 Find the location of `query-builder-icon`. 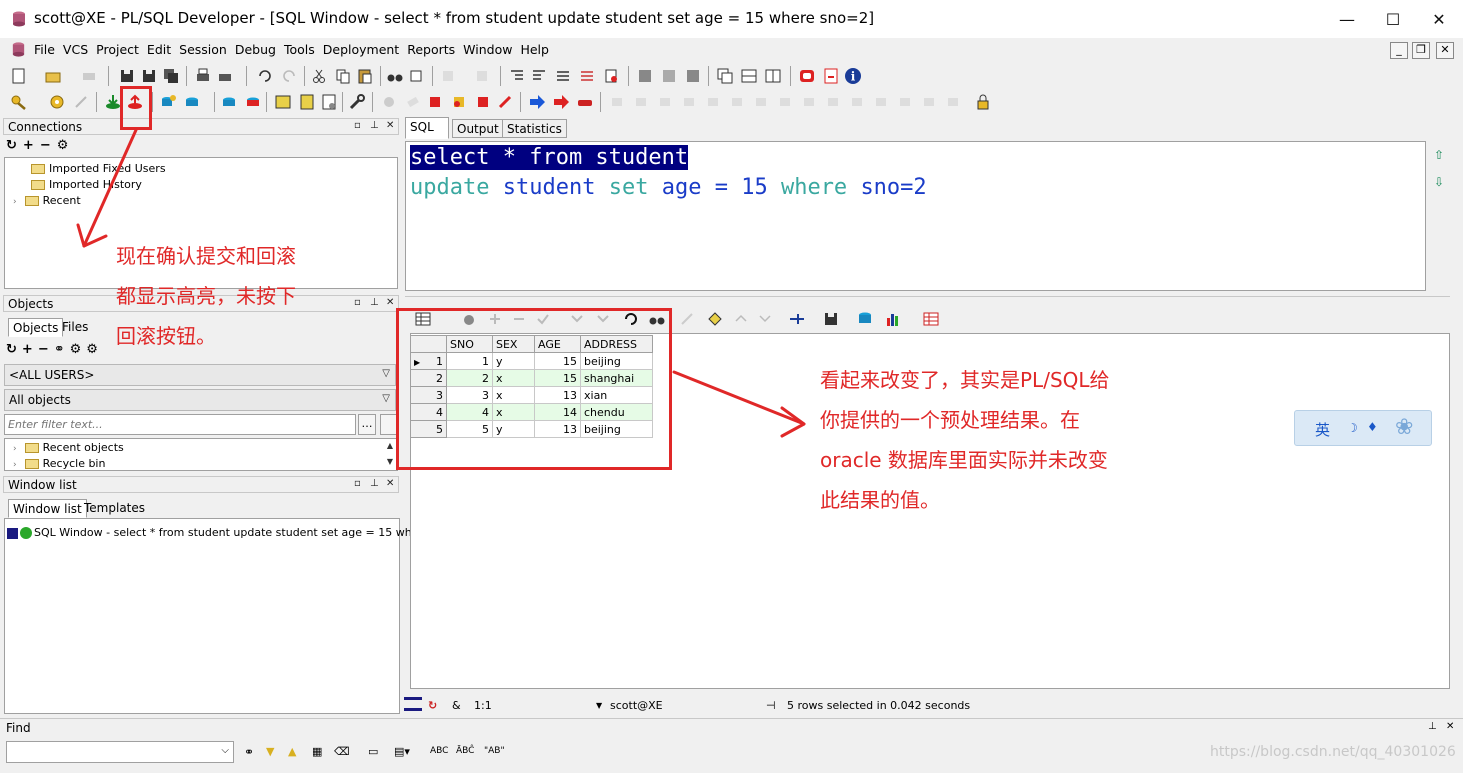

query-builder-icon is located at coordinates (693, 76).